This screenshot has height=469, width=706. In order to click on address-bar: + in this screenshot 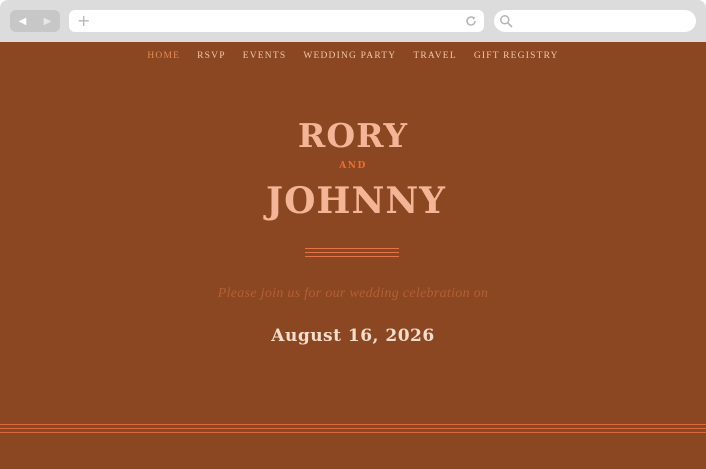, I will do `click(276, 21)`.